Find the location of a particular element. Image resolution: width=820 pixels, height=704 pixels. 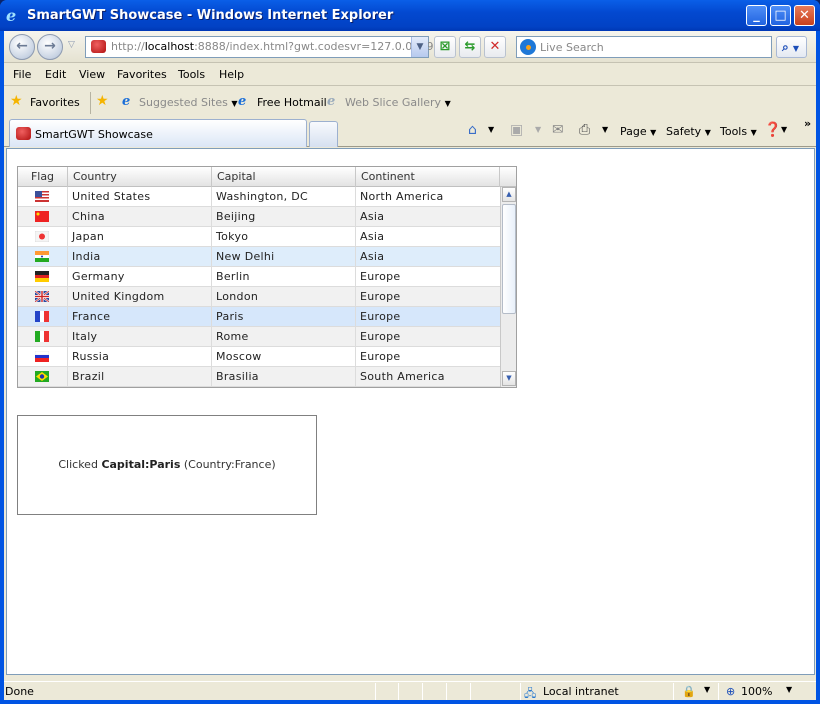

continent-cell: South America is located at coordinates (428, 376).